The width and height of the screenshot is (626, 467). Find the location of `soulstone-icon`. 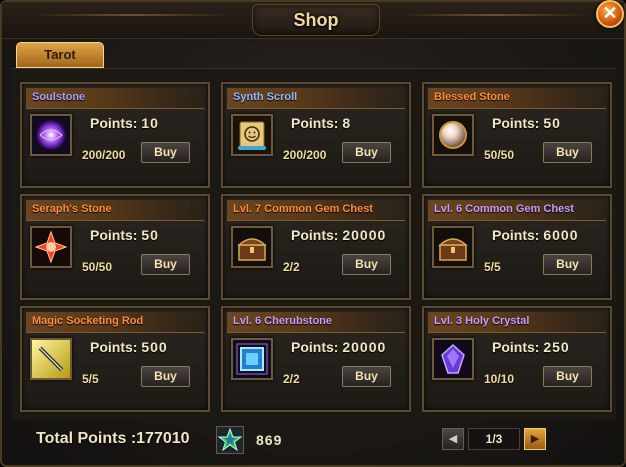

soulstone-icon is located at coordinates (51, 135).